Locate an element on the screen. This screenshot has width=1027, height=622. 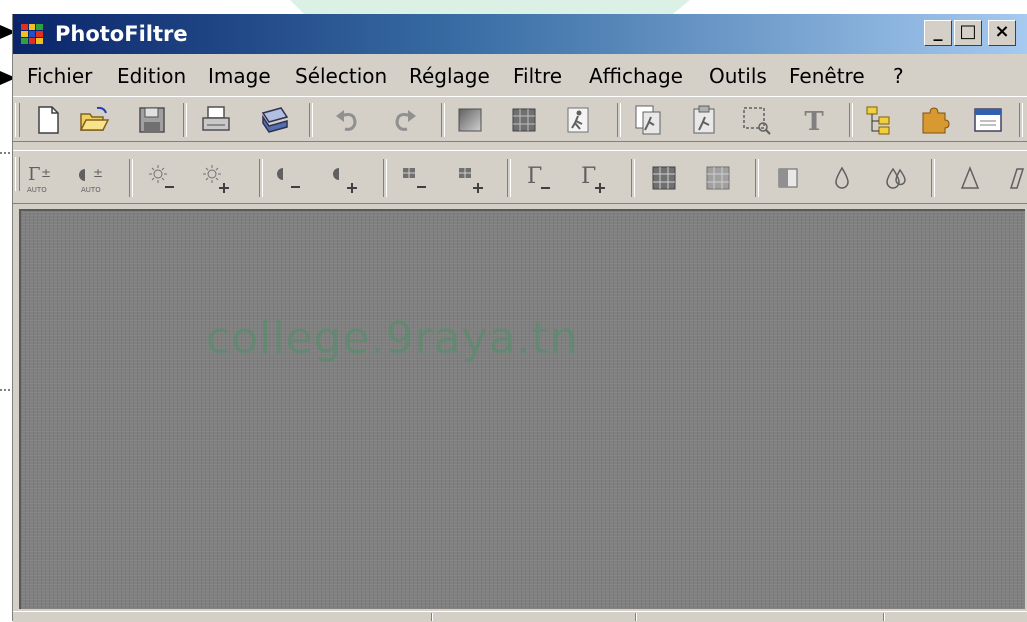
gamma-plus-icon: Γ is located at coordinates (592, 178).